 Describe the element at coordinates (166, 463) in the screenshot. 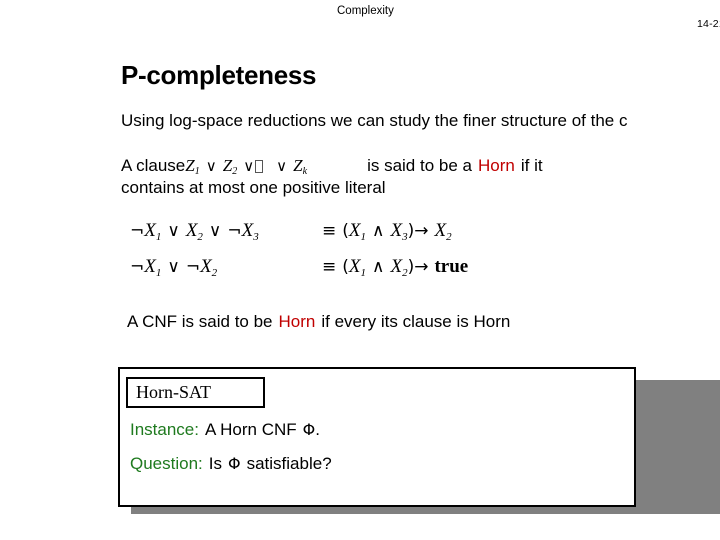

I see `question-label: Question:` at that location.